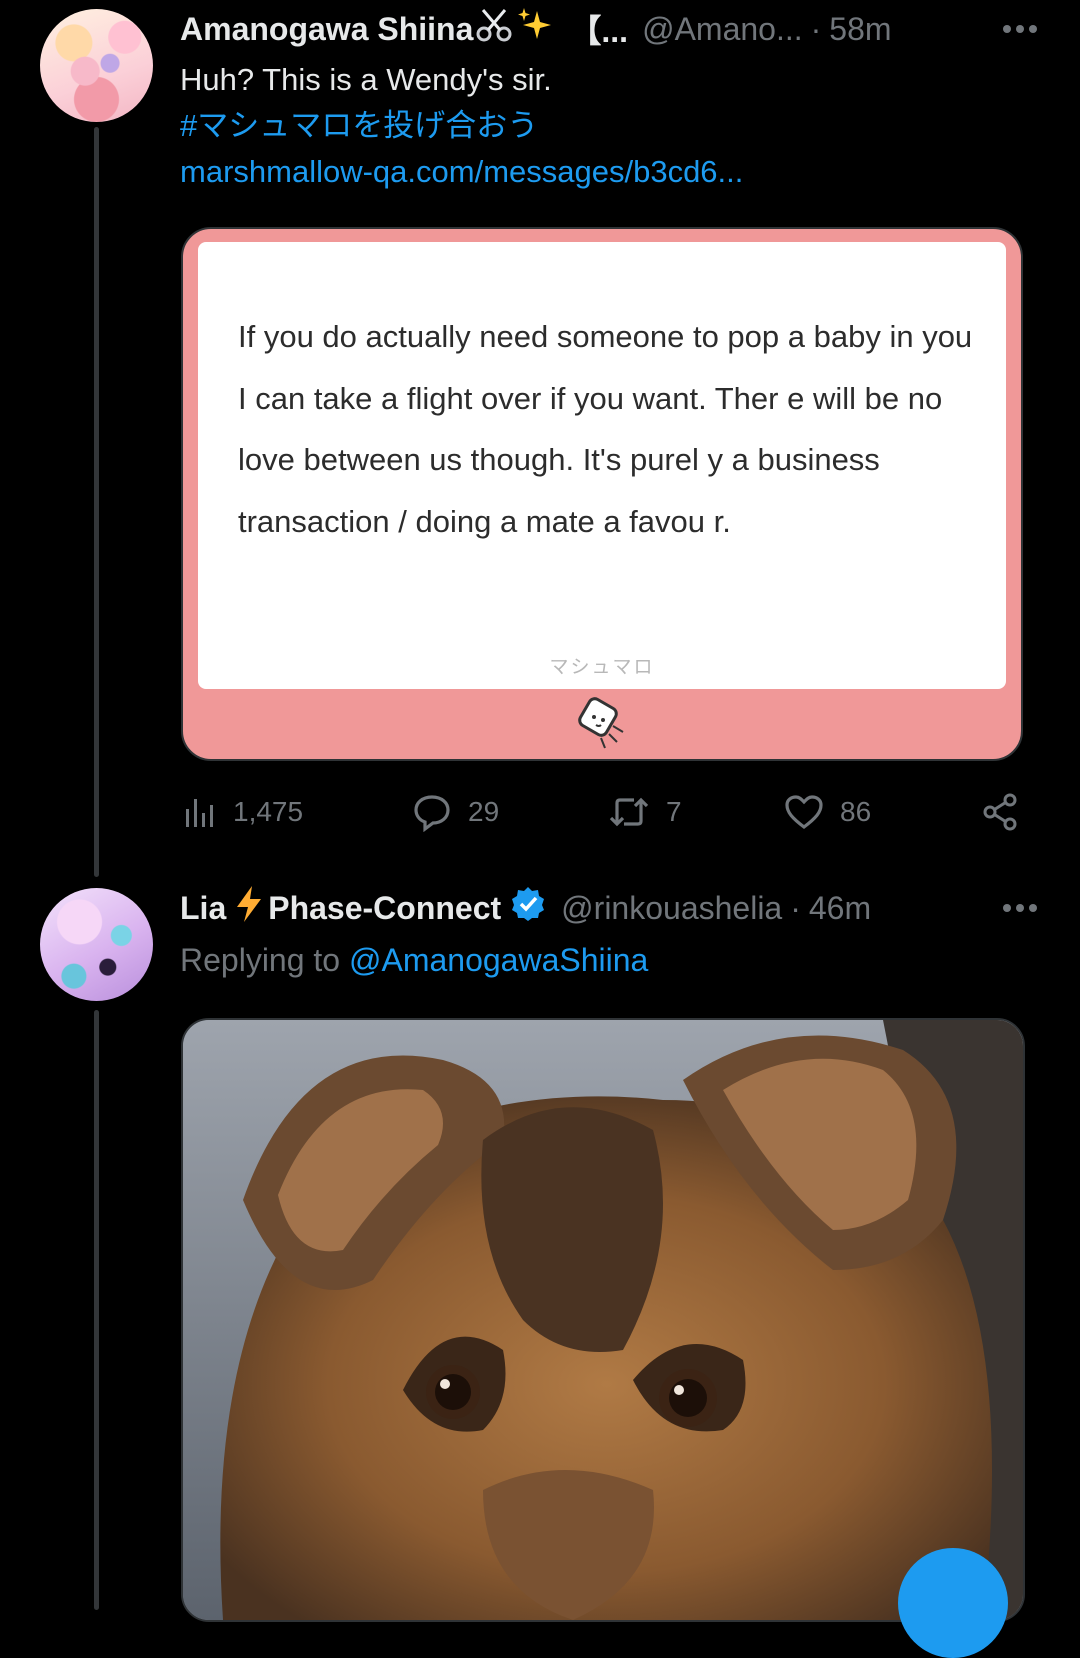  I want to click on retweet-button: 7, so click(645, 812).